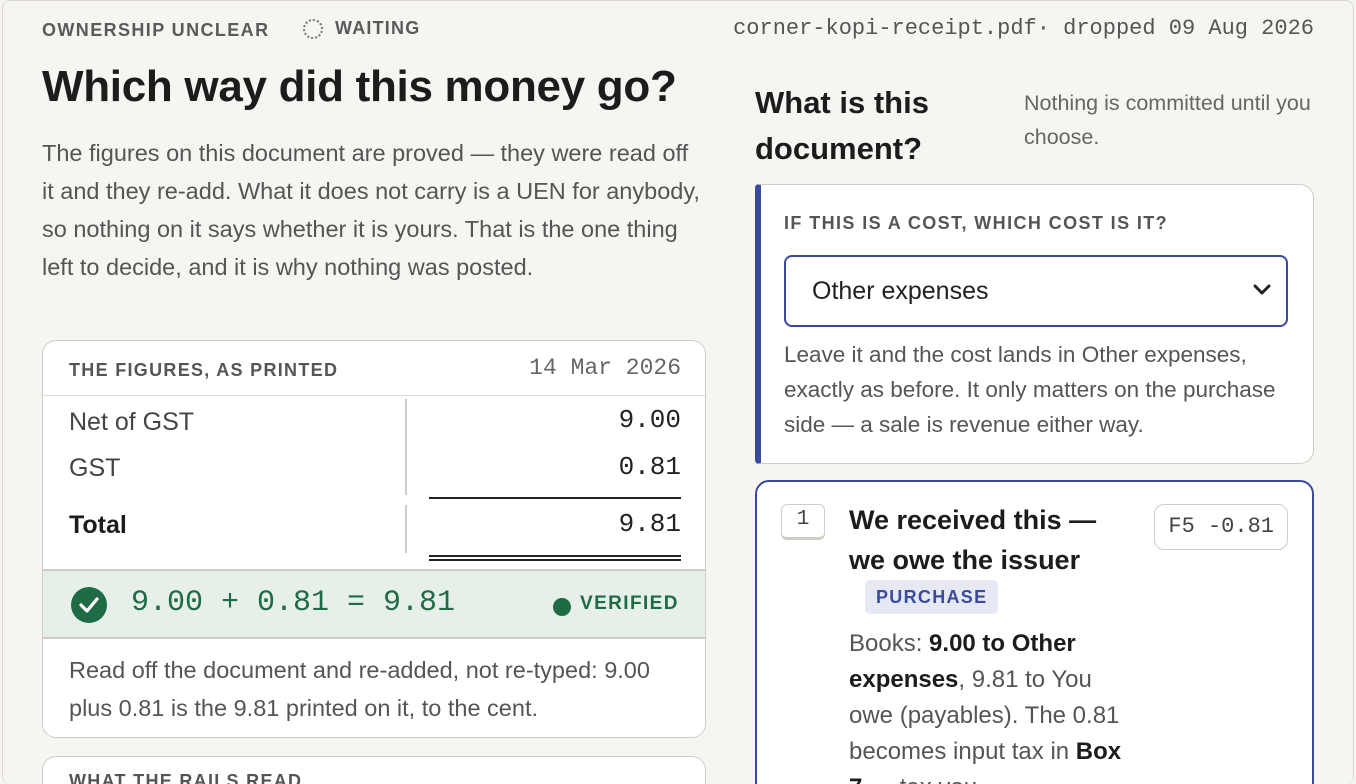 The height and width of the screenshot is (784, 1356). What do you see at coordinates (359, 86) in the screenshot?
I see `page-title: Which way did this money go?` at bounding box center [359, 86].